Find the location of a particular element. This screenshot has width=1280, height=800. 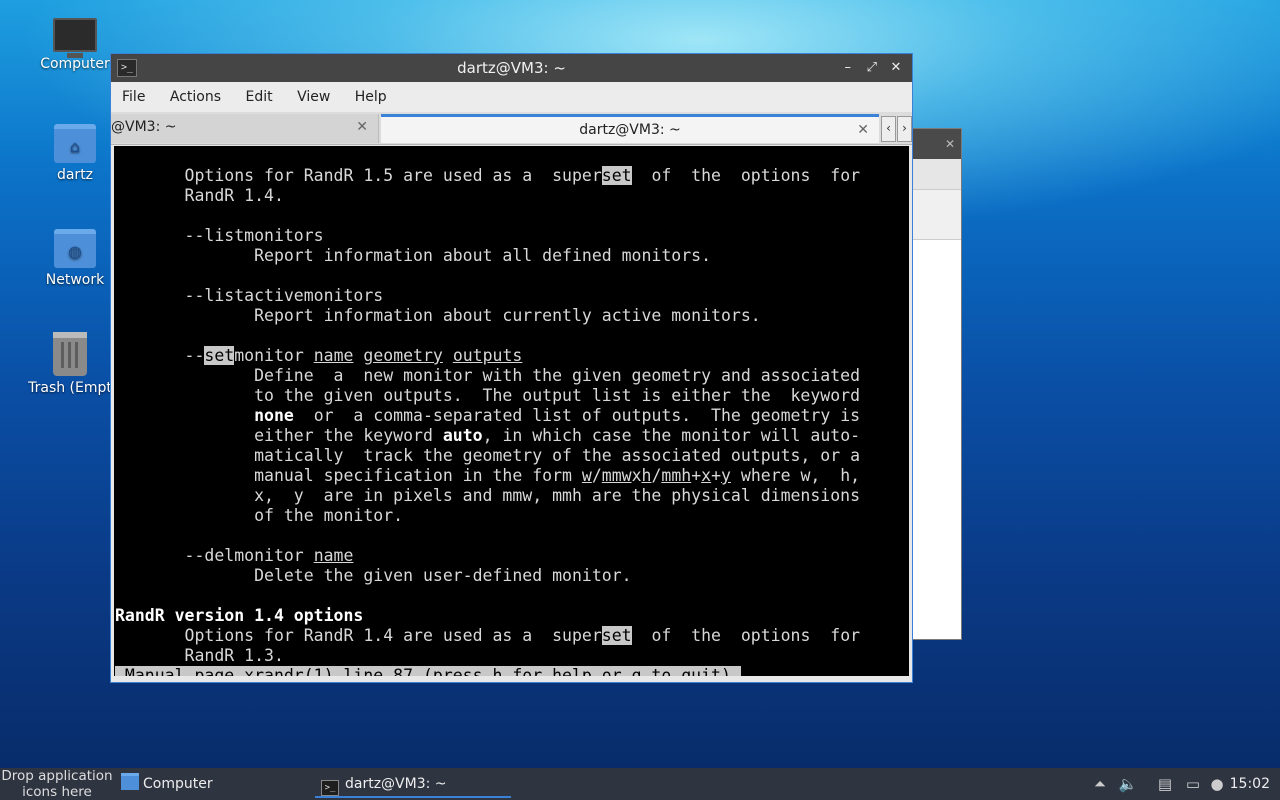

tab-bar: @VM3: ~ ✕ dartz@VM3: ~ ✕ ‹ › is located at coordinates (511, 128).